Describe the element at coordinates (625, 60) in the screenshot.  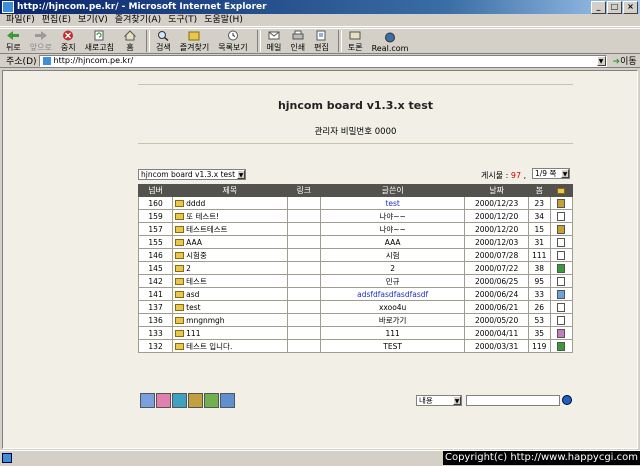
I see `go-button: ➜이동` at that location.